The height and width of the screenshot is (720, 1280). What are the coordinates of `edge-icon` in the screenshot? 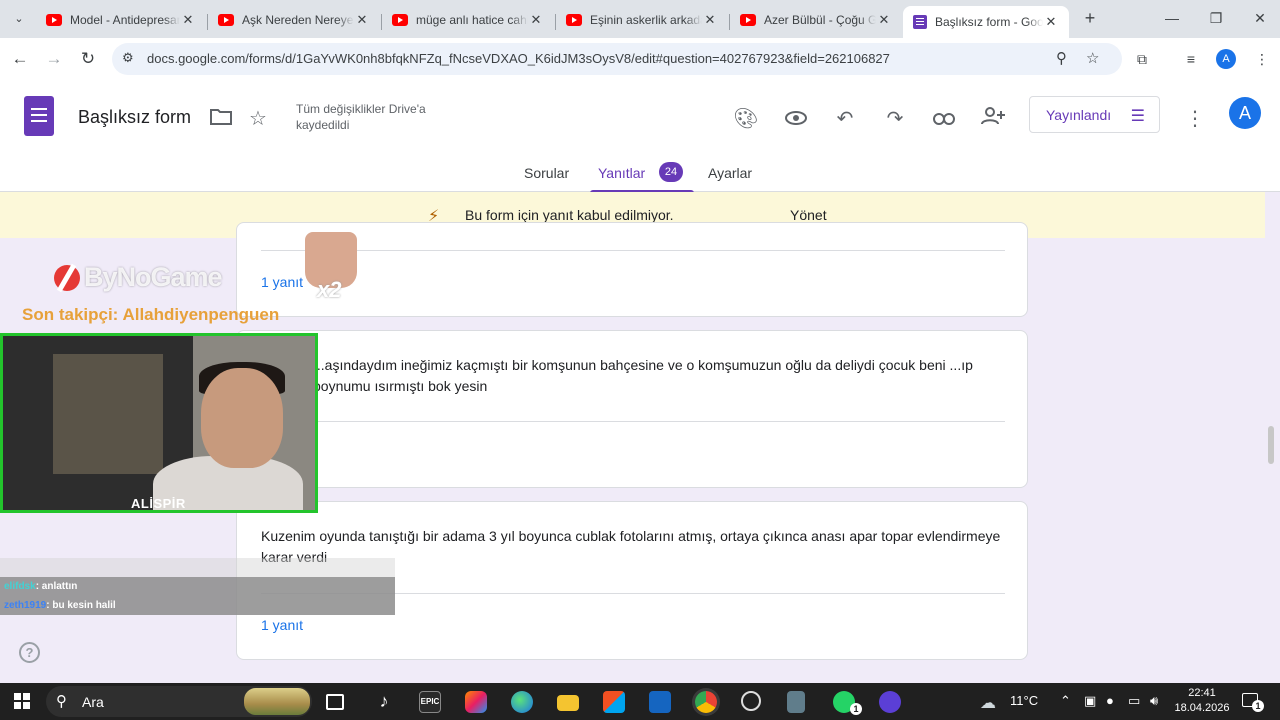 It's located at (522, 702).